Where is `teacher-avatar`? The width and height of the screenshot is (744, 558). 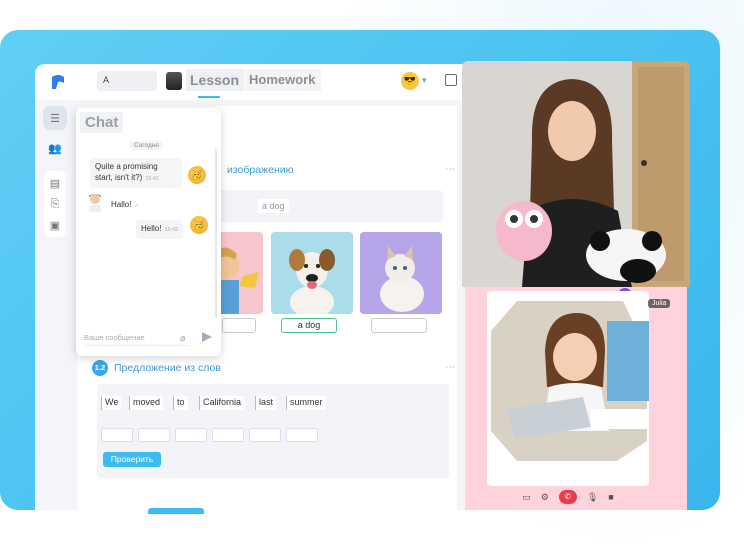
teacher-avatar is located at coordinates (95, 202).